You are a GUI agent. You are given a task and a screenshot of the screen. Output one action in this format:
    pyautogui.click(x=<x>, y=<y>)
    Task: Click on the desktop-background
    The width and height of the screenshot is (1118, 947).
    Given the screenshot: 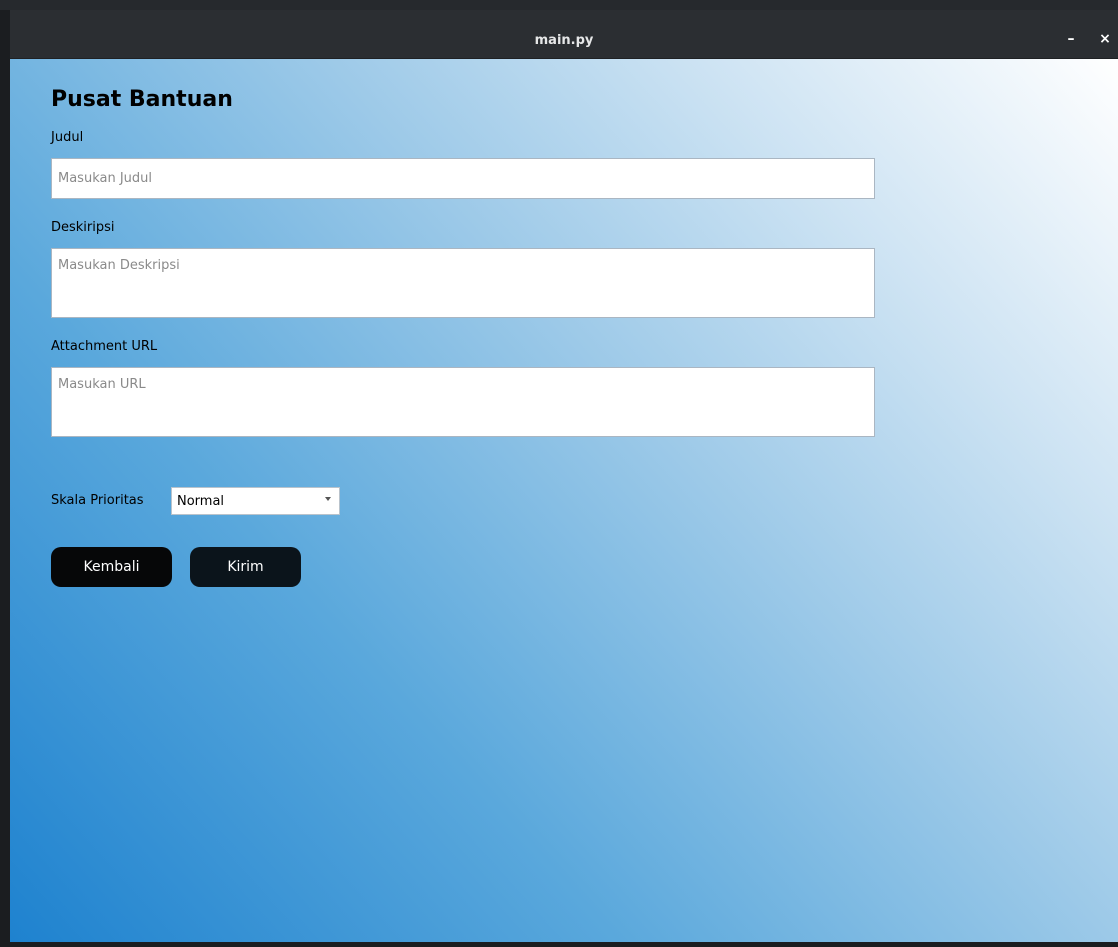 What is the action you would take?
    pyautogui.click(x=559, y=5)
    